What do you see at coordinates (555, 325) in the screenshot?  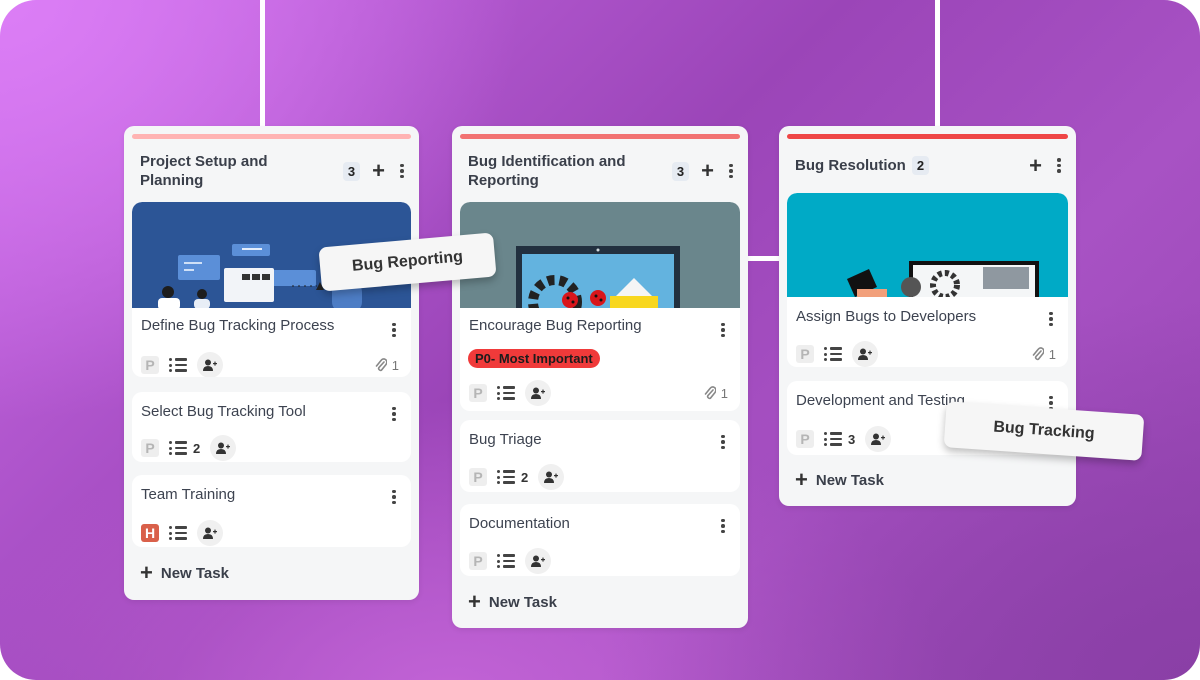 I see `task-title: Encourage Bug Reporting` at bounding box center [555, 325].